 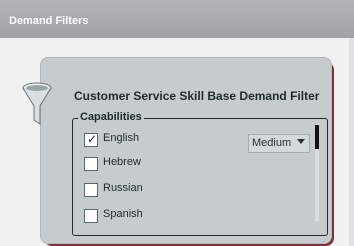 I want to click on checkbox-spanish, so click(x=91, y=216).